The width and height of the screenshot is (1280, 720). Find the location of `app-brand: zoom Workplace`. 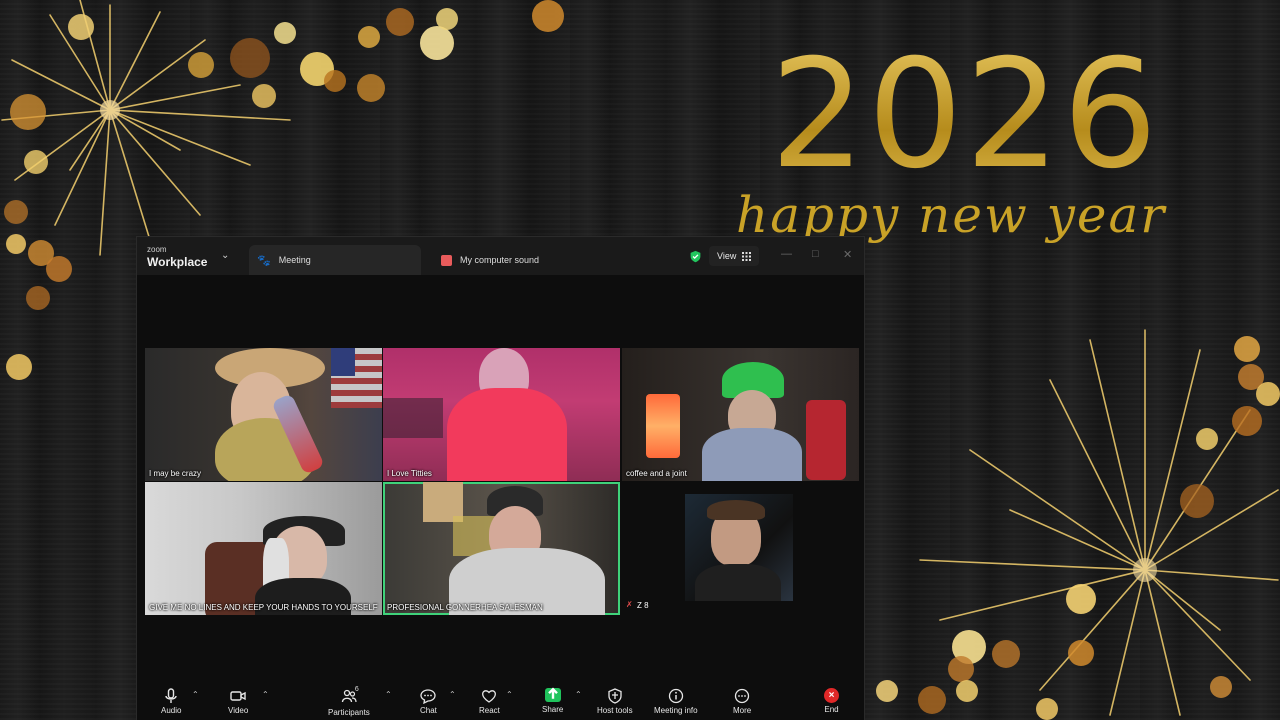

app-brand: zoom Workplace is located at coordinates (177, 257).